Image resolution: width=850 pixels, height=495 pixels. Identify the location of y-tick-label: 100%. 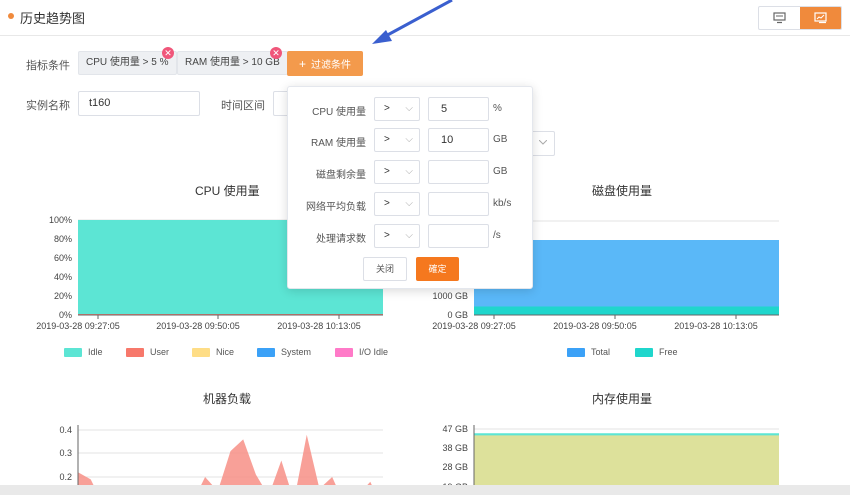
(60, 220).